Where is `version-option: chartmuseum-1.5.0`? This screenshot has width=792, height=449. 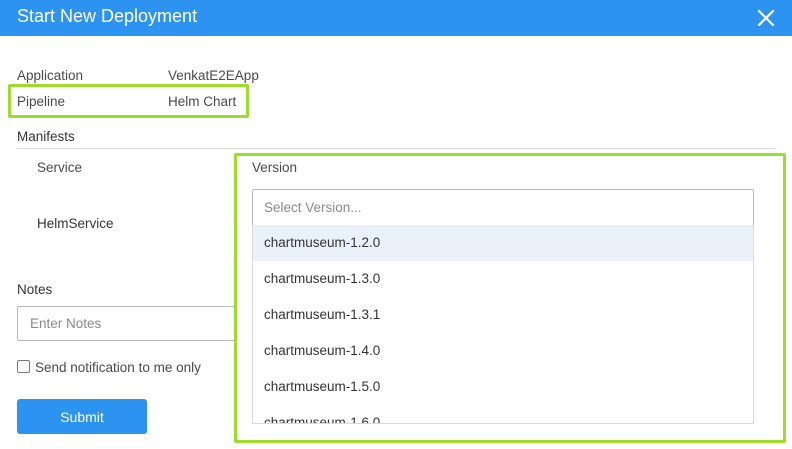 version-option: chartmuseum-1.5.0 is located at coordinates (503, 387).